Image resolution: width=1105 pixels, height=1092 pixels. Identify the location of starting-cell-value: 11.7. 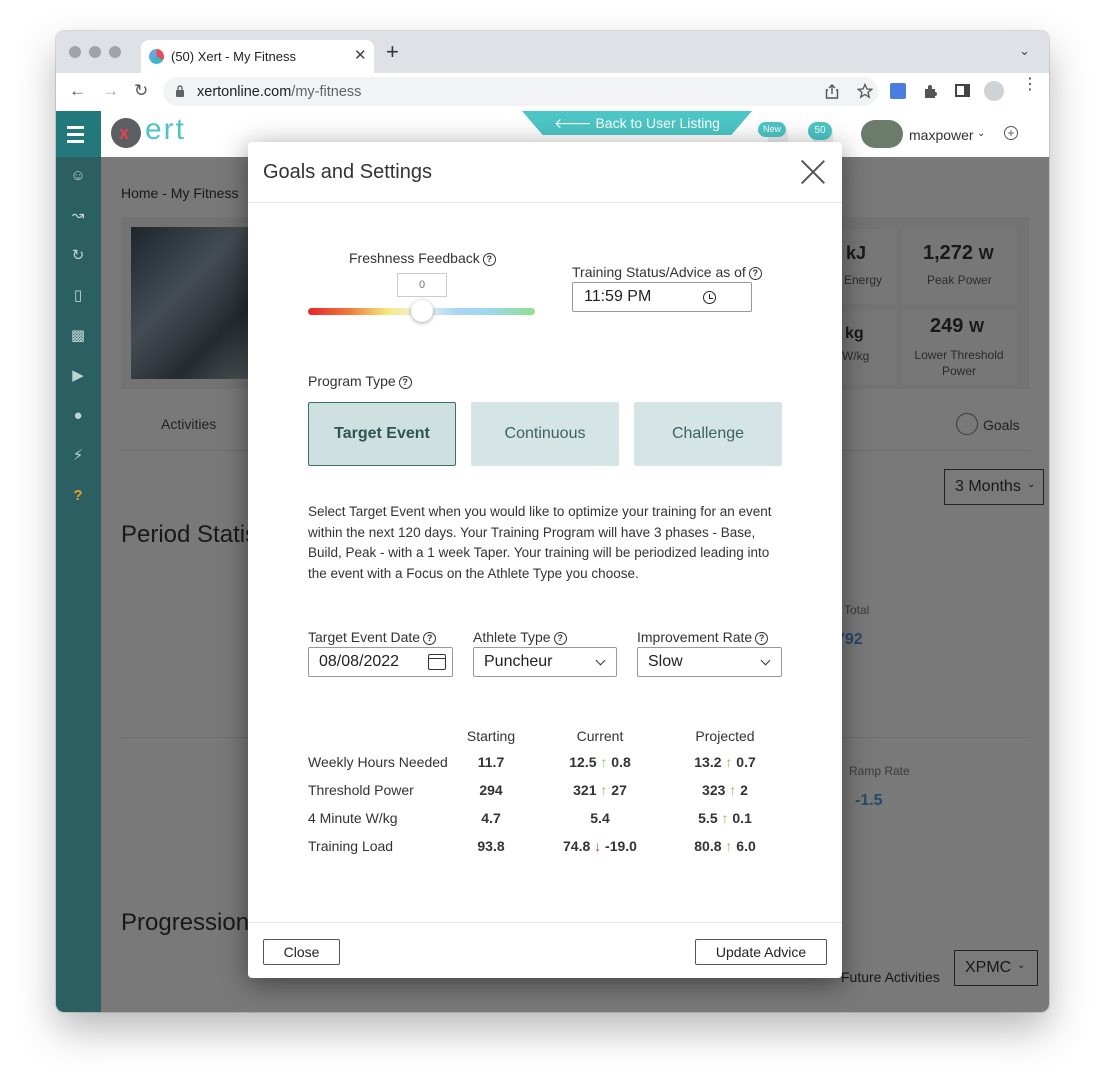
(491, 762).